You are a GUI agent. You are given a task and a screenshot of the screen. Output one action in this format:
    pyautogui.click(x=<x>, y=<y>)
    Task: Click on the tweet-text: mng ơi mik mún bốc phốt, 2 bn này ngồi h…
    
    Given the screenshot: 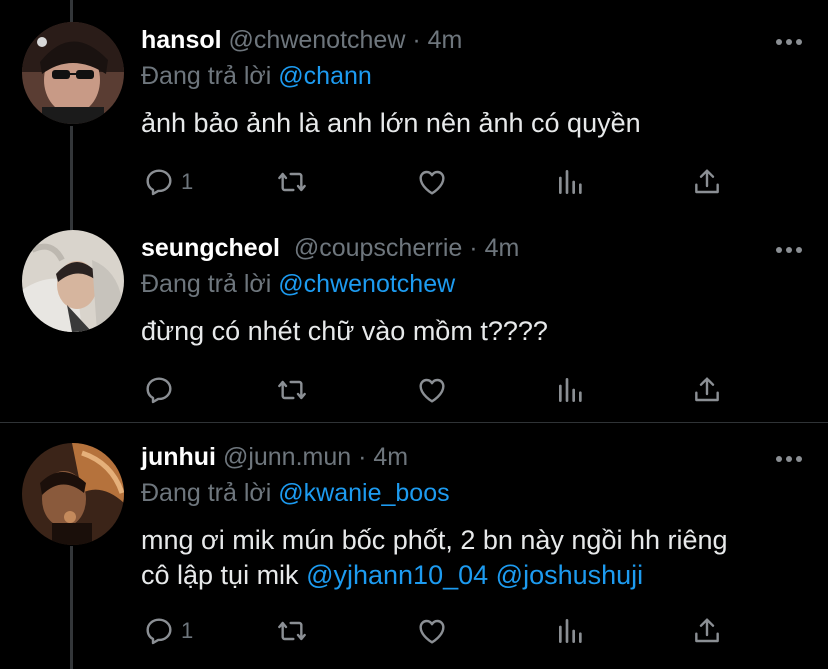 What is the action you would take?
    pyautogui.click(x=471, y=558)
    